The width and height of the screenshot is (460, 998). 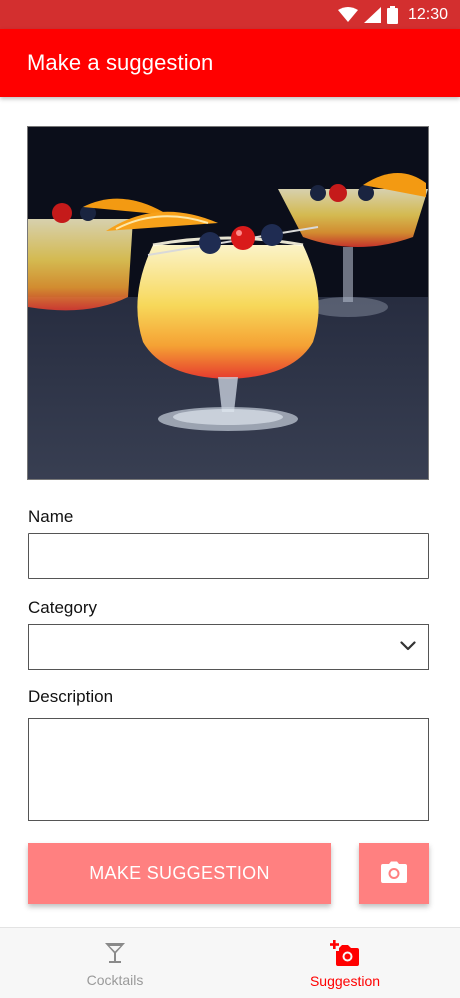 What do you see at coordinates (115, 979) in the screenshot?
I see `nav-label-cocktails: Cocktails` at bounding box center [115, 979].